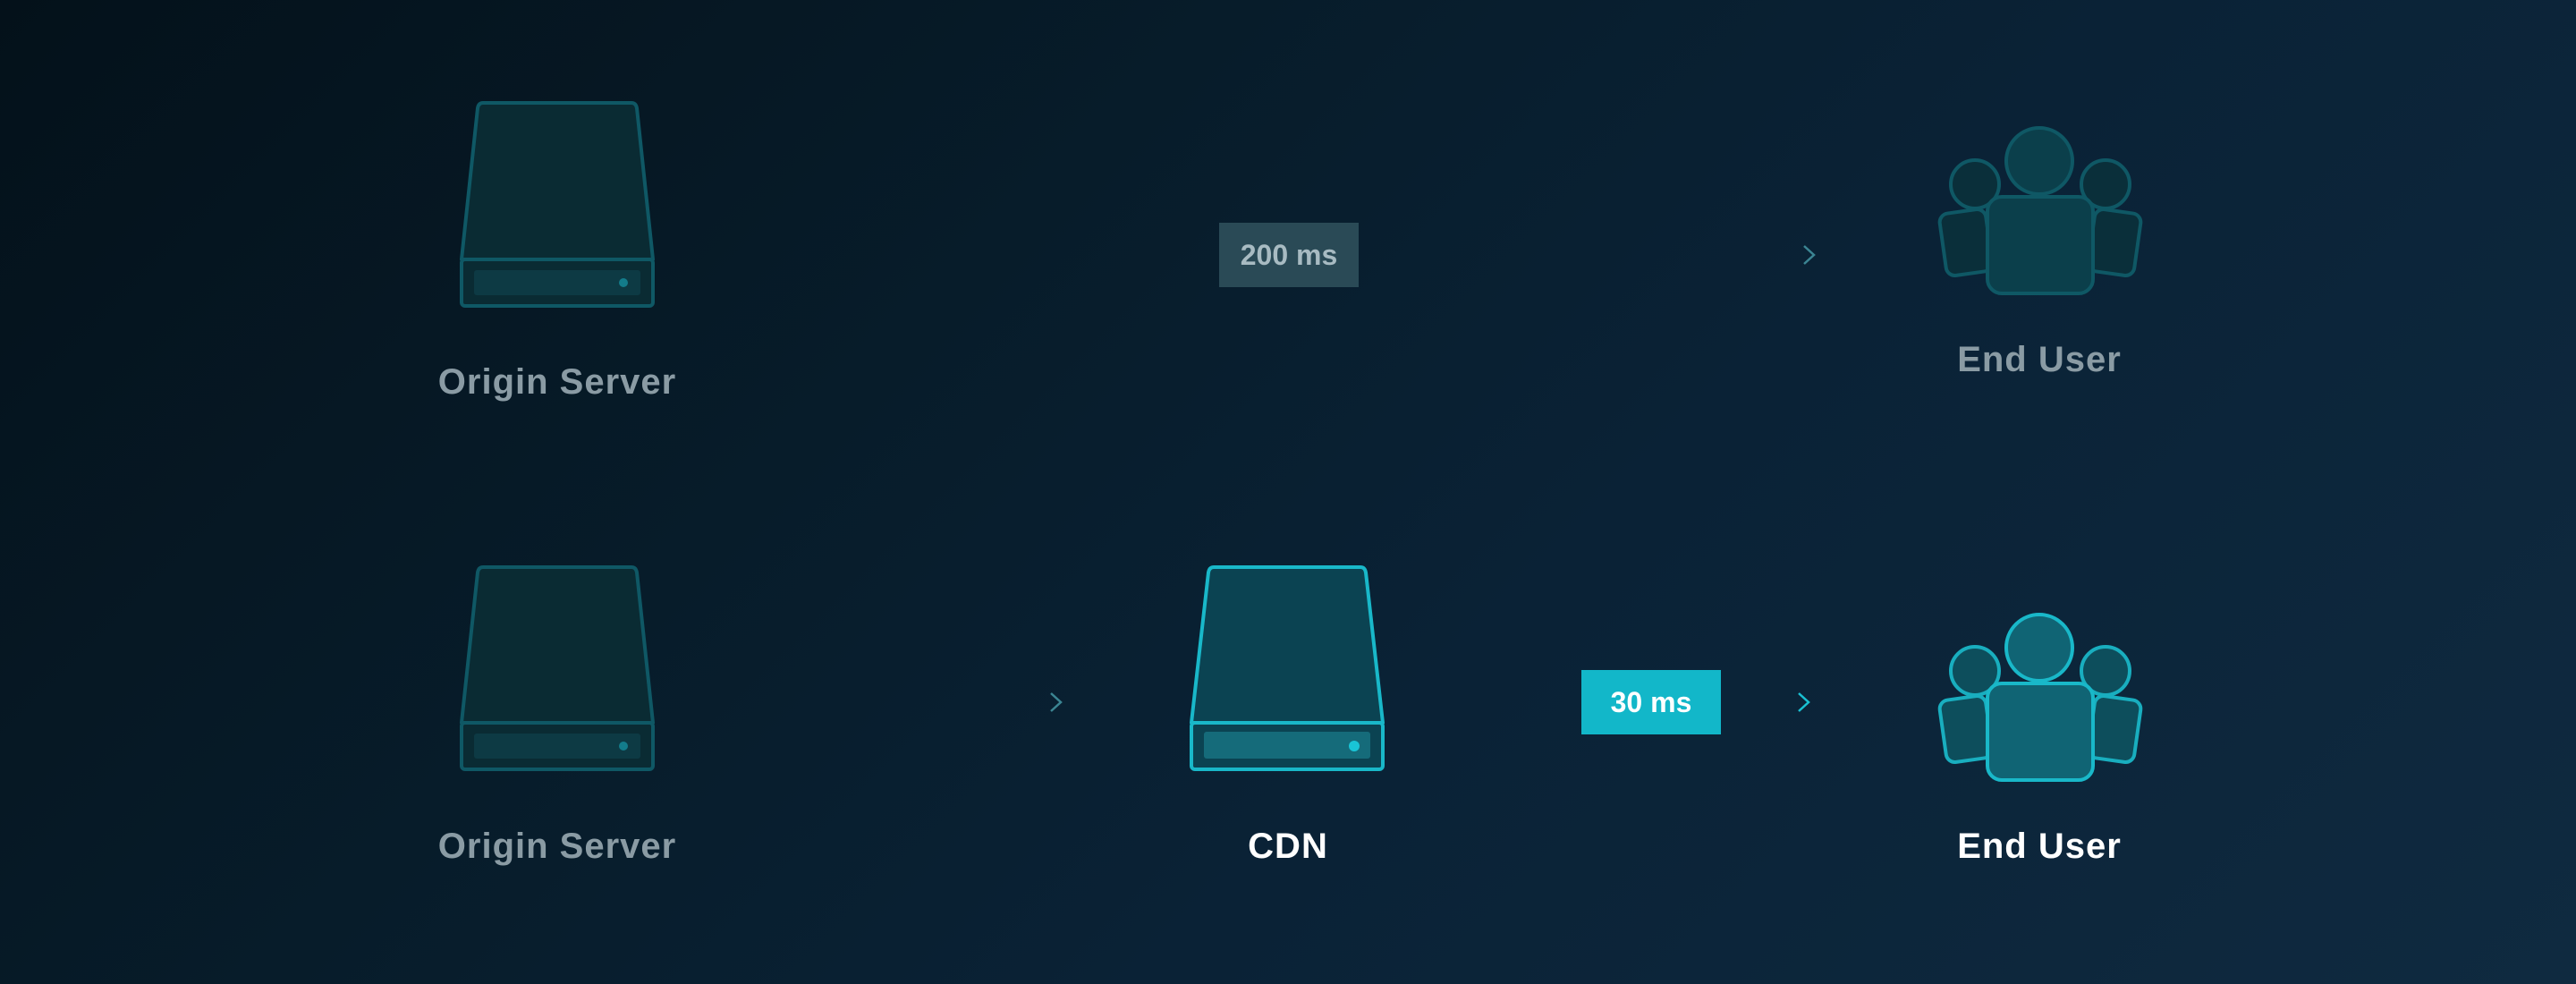 Image resolution: width=2576 pixels, height=984 pixels. Describe the element at coordinates (1651, 702) in the screenshot. I see `latency-badge-fast: 30 ms` at that location.